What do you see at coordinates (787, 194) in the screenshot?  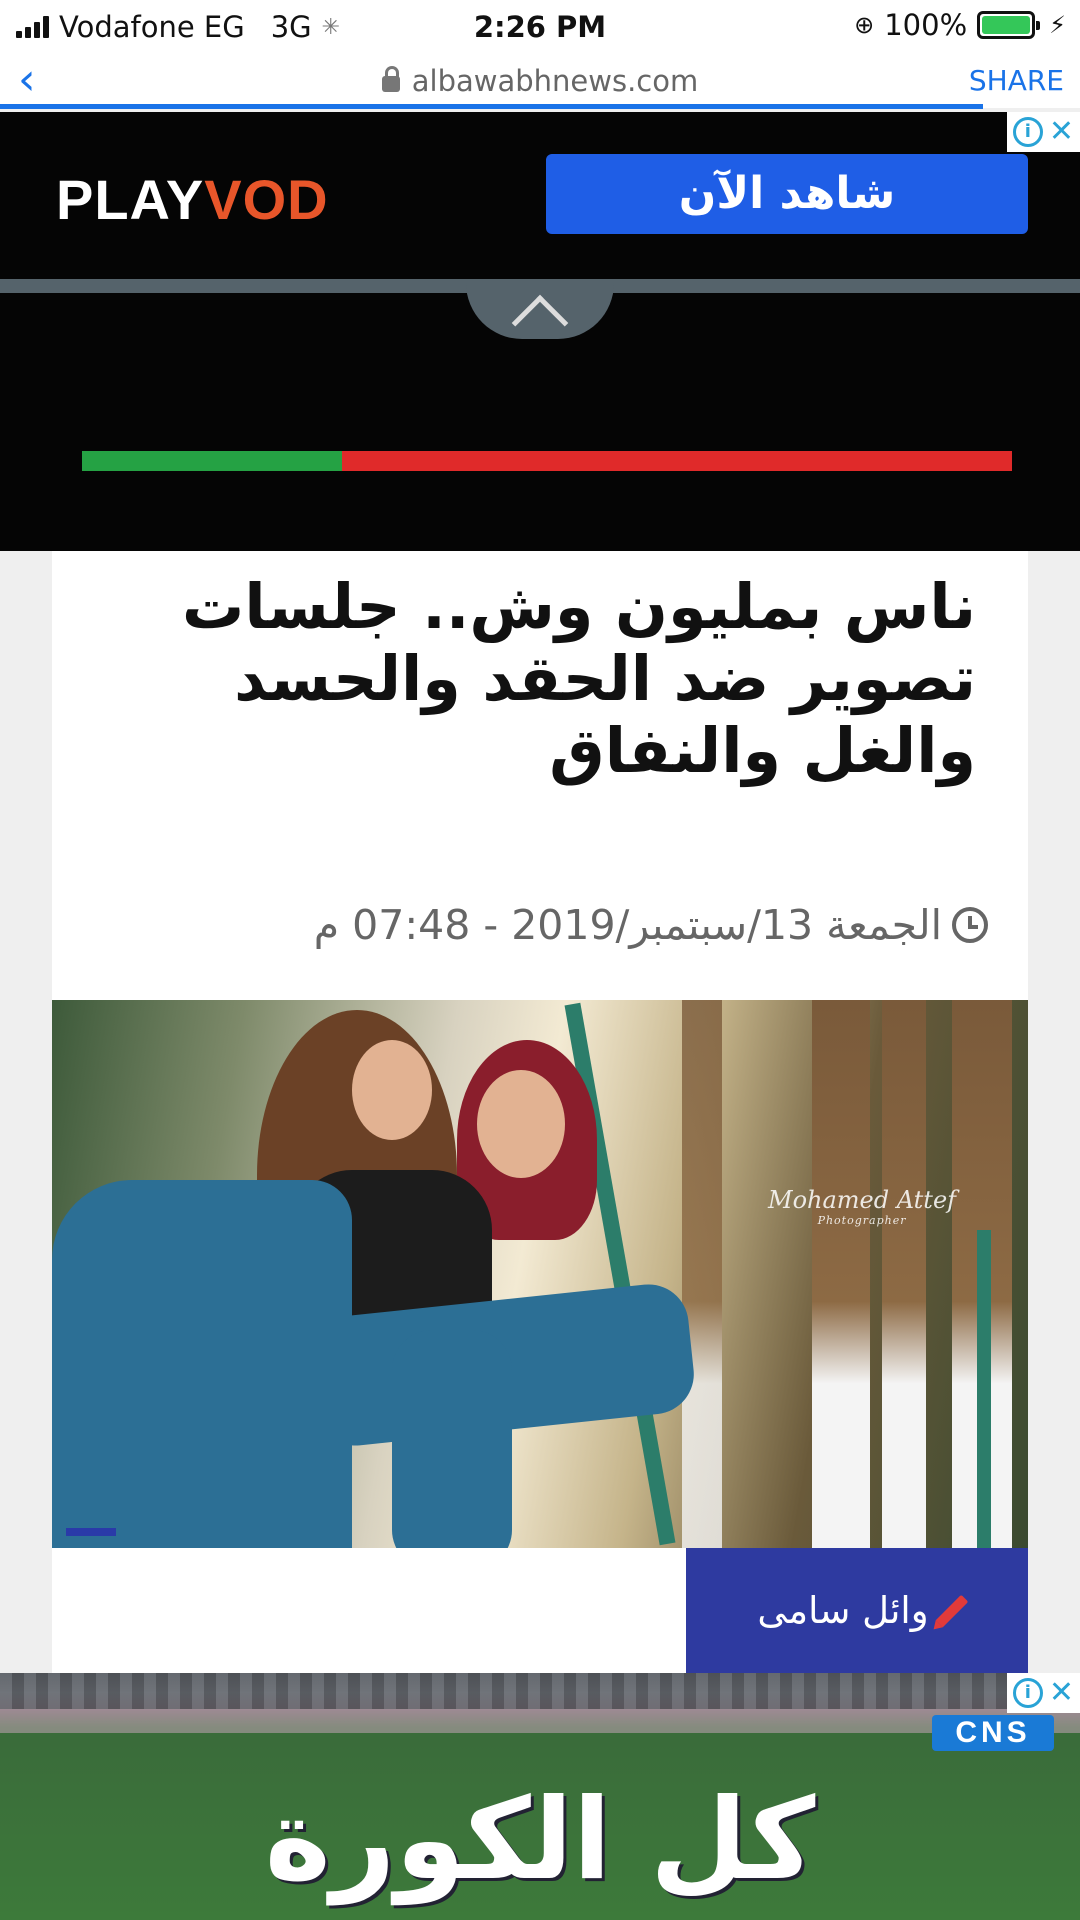 I see `watch-now-button: شاهد الآن` at bounding box center [787, 194].